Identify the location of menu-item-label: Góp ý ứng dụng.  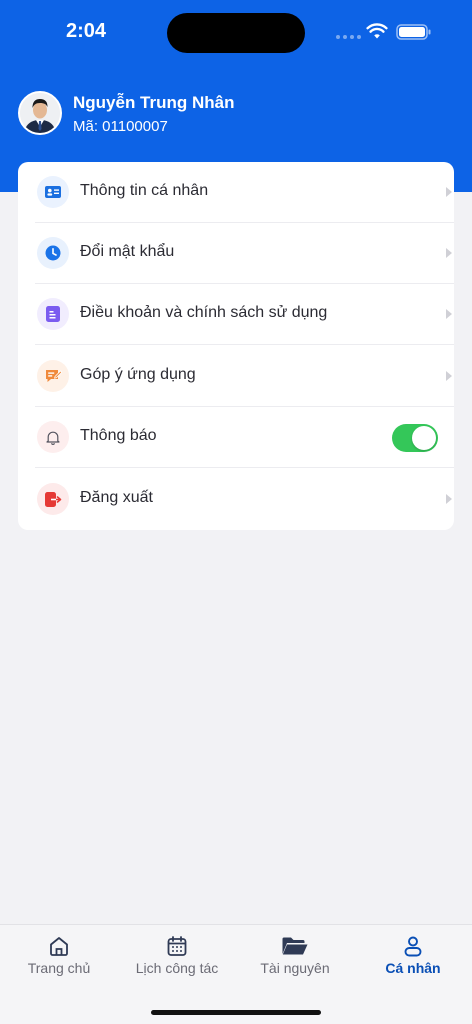
(138, 374).